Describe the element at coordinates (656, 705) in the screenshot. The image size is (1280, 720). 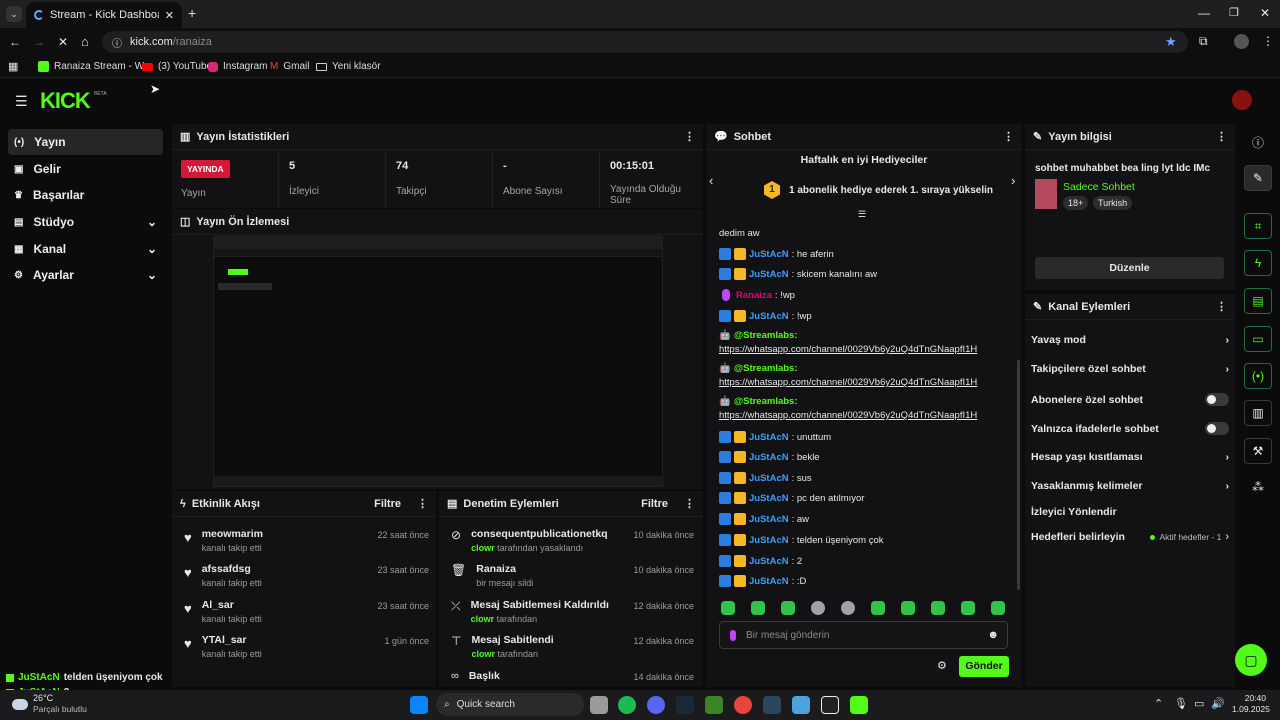
I see `discord-icon` at that location.